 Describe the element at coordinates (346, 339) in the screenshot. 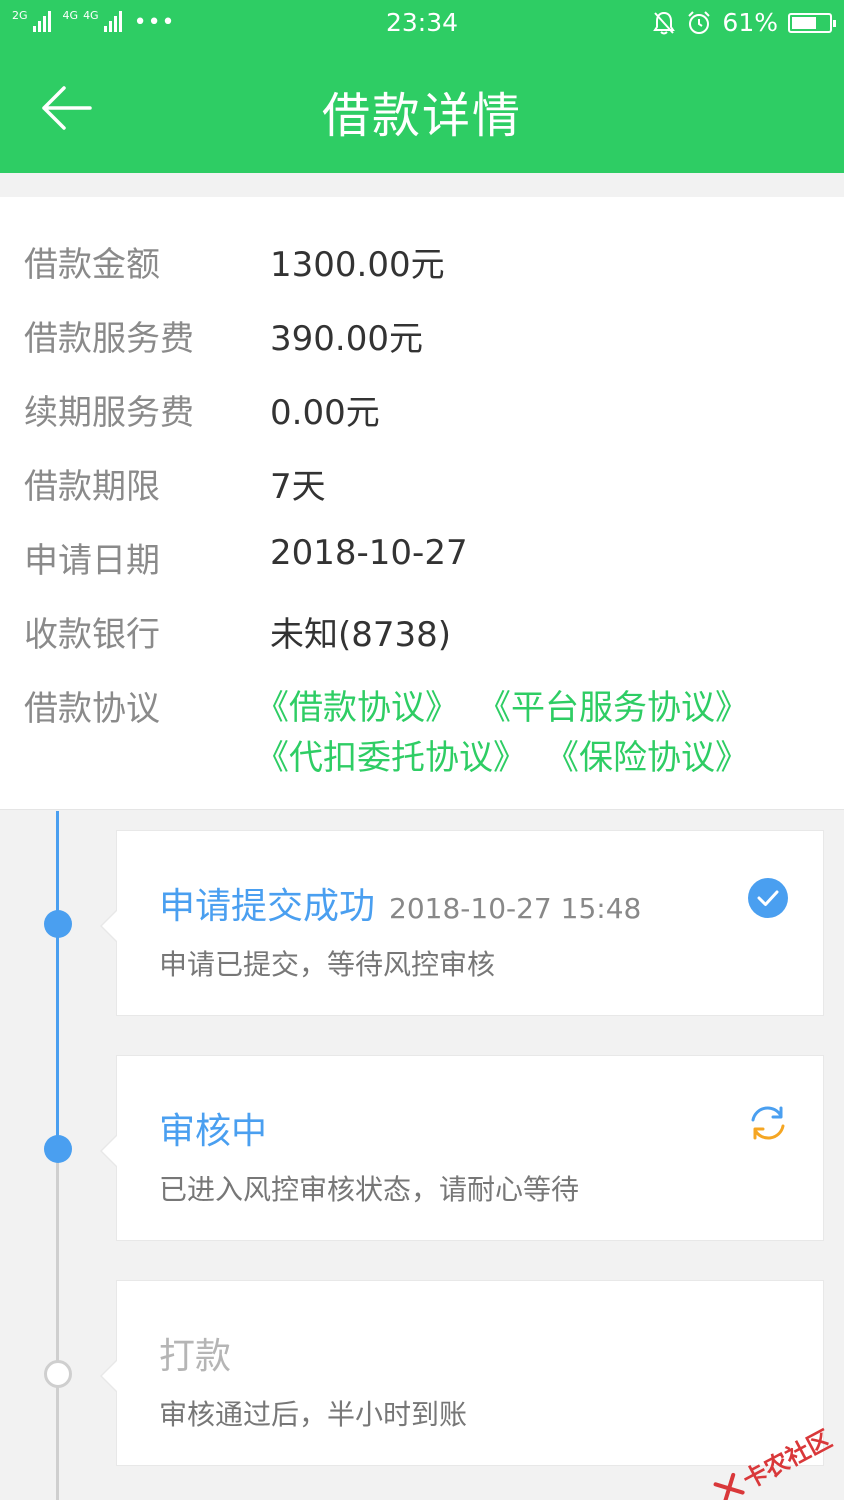

I see `detail-value: 390.00元` at that location.